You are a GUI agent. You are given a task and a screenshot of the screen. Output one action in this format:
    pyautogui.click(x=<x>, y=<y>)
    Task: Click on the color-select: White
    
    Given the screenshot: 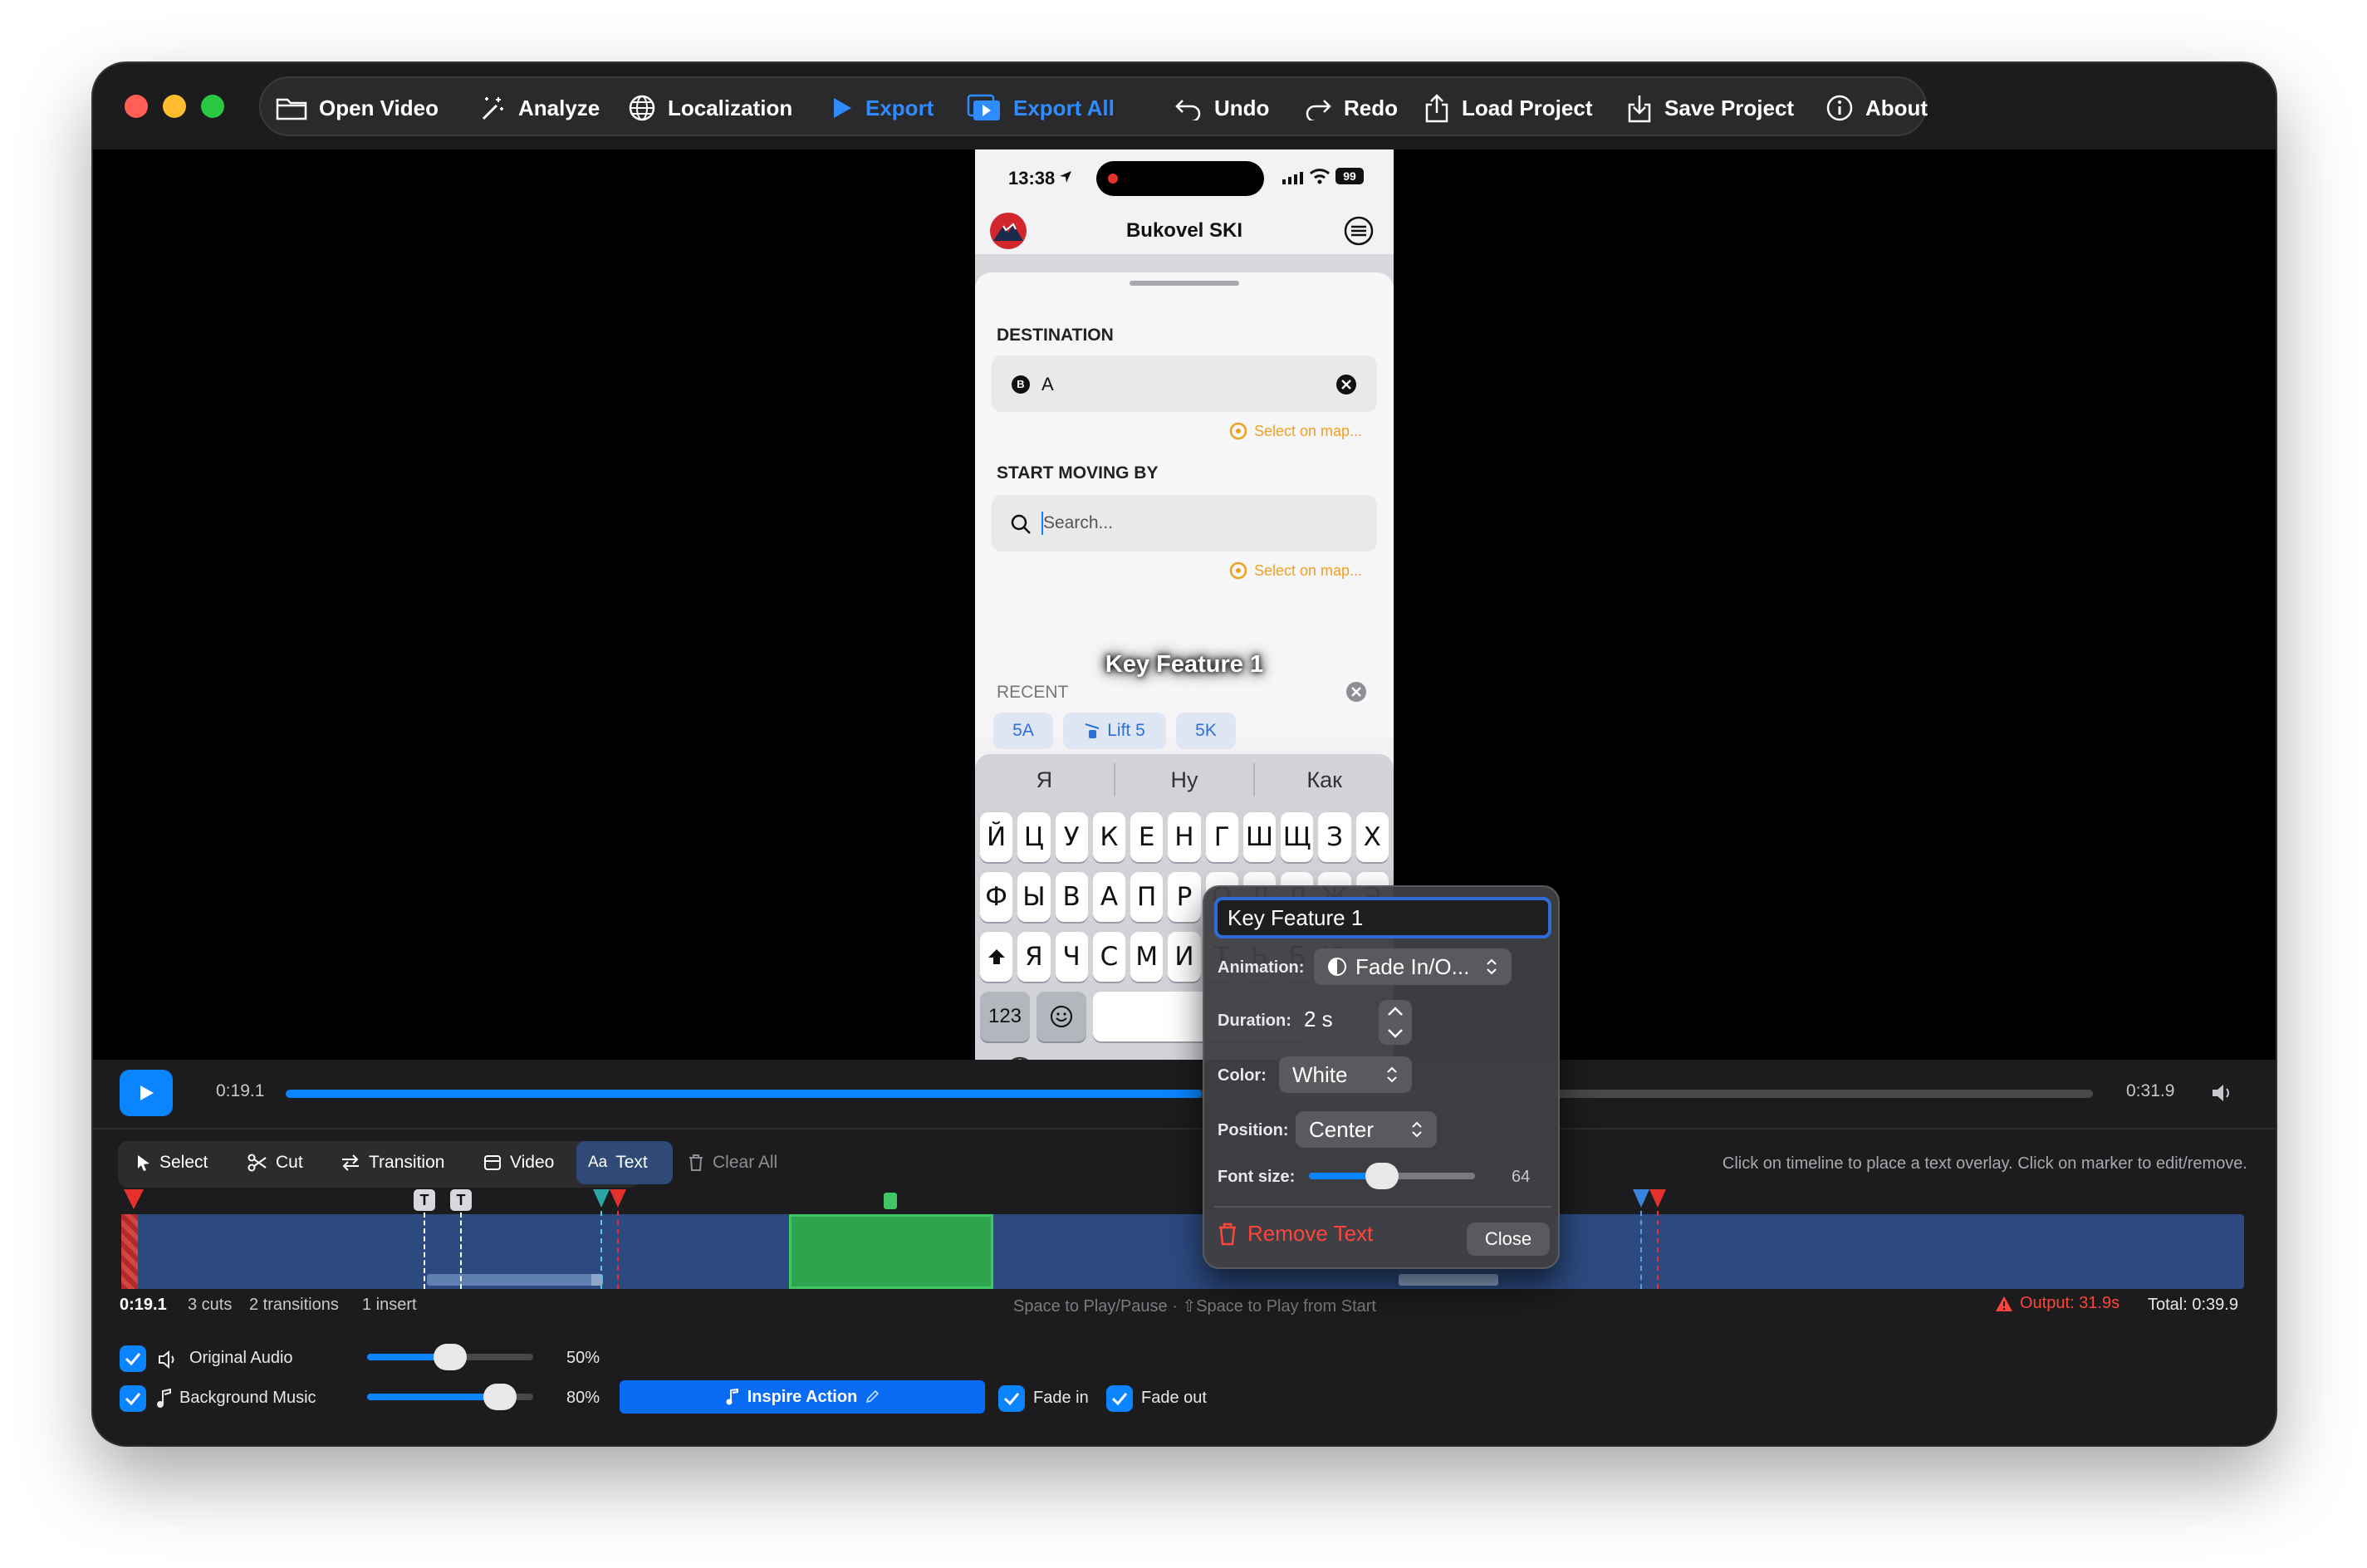 What is the action you would take?
    pyautogui.click(x=1345, y=1074)
    